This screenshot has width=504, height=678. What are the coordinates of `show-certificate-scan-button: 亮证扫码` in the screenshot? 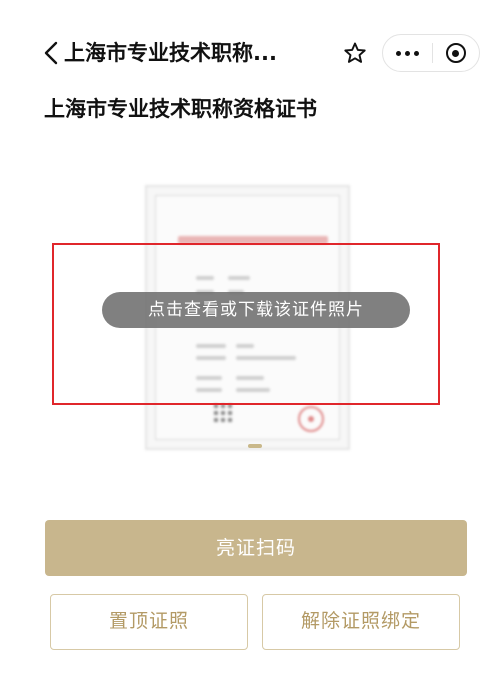 It's located at (256, 548).